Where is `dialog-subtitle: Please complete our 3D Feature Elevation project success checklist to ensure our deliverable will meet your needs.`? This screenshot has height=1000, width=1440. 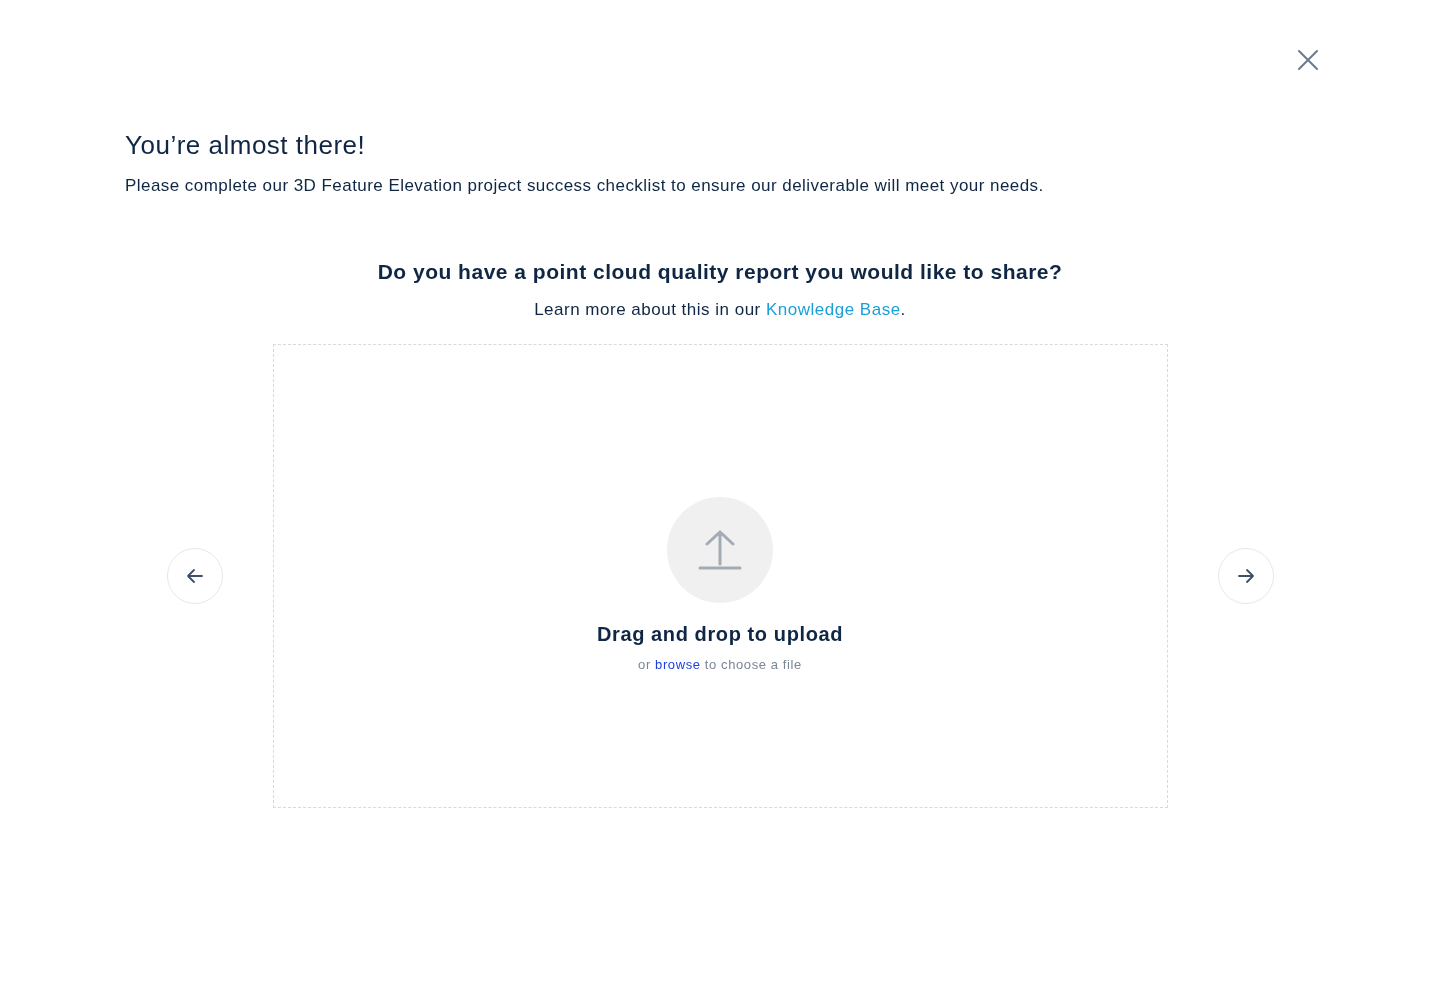 dialog-subtitle: Please complete our 3D Feature Elevation project success checklist to ensure our deliverable will meet your needs. is located at coordinates (585, 186).